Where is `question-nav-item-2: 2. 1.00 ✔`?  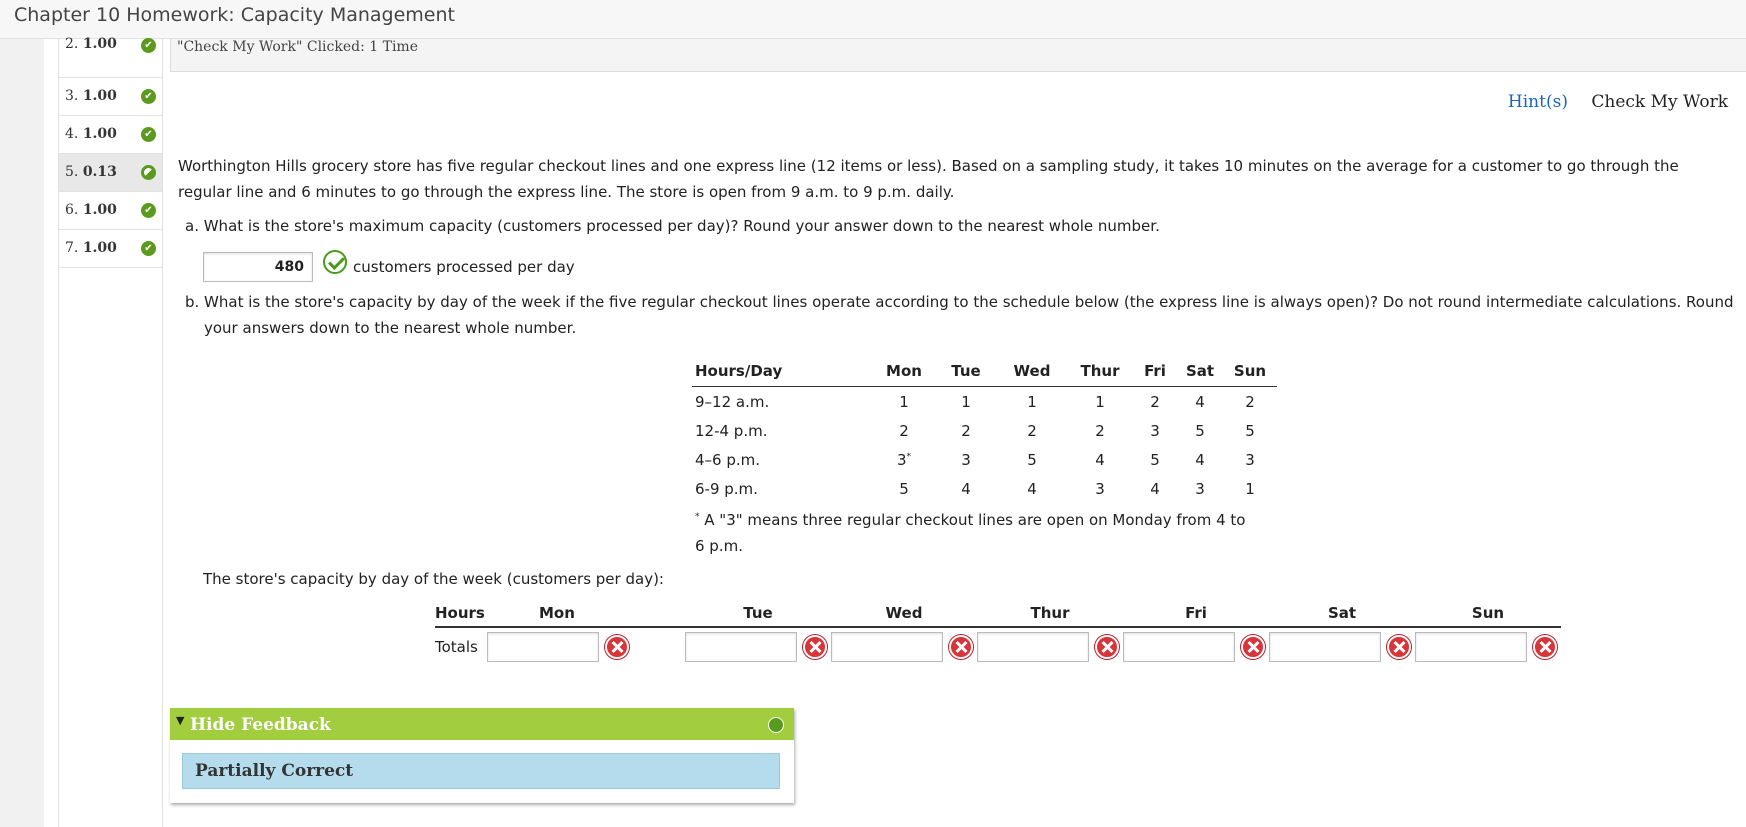 question-nav-item-2: 2. 1.00 ✔ is located at coordinates (110, 57).